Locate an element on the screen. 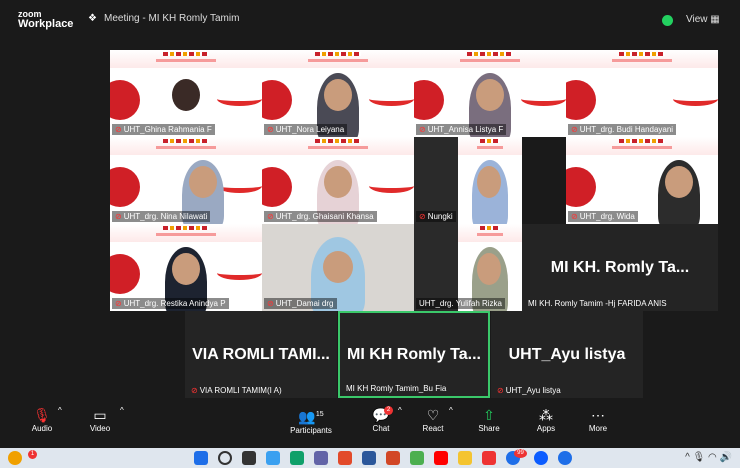 This screenshot has width=740, height=468. participant-name: UHT_drg. Yulifah Rizka is located at coordinates (460, 303).